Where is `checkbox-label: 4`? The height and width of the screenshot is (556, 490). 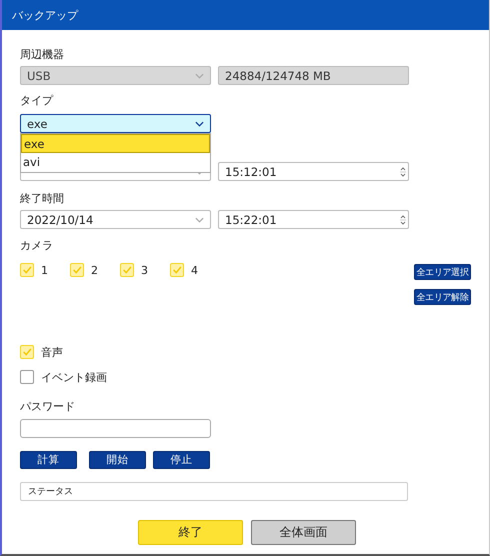
checkbox-label: 4 is located at coordinates (194, 270).